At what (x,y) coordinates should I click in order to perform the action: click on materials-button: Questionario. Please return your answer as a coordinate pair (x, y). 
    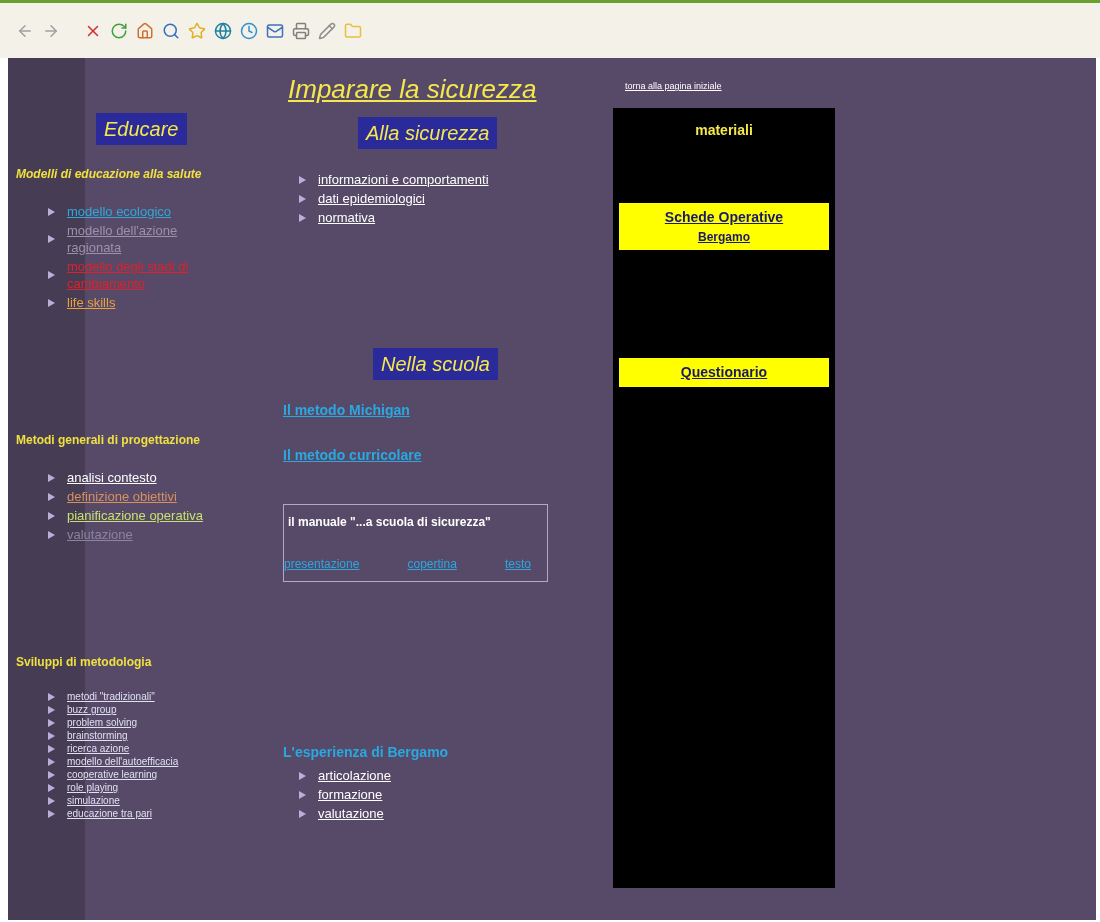
    Looking at the image, I should click on (724, 372).